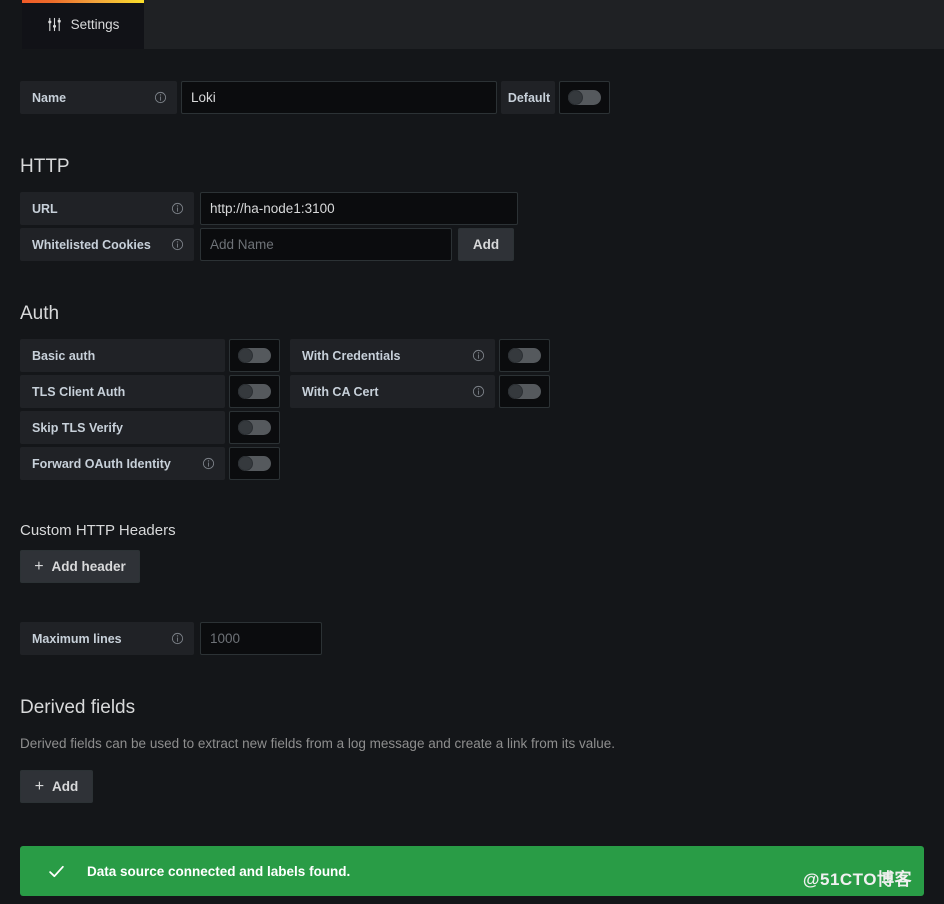 The height and width of the screenshot is (904, 944). I want to click on add-cookie-button-label: Add, so click(486, 244).